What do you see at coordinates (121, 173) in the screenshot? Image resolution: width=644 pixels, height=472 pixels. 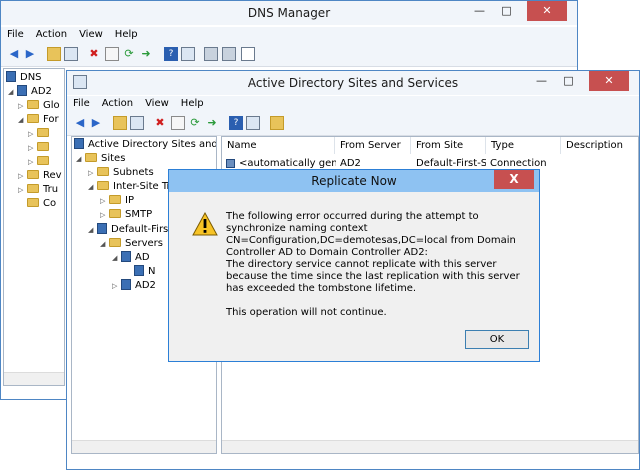 I see `tree-node-subnets: ▷ Subnets` at bounding box center [121, 173].